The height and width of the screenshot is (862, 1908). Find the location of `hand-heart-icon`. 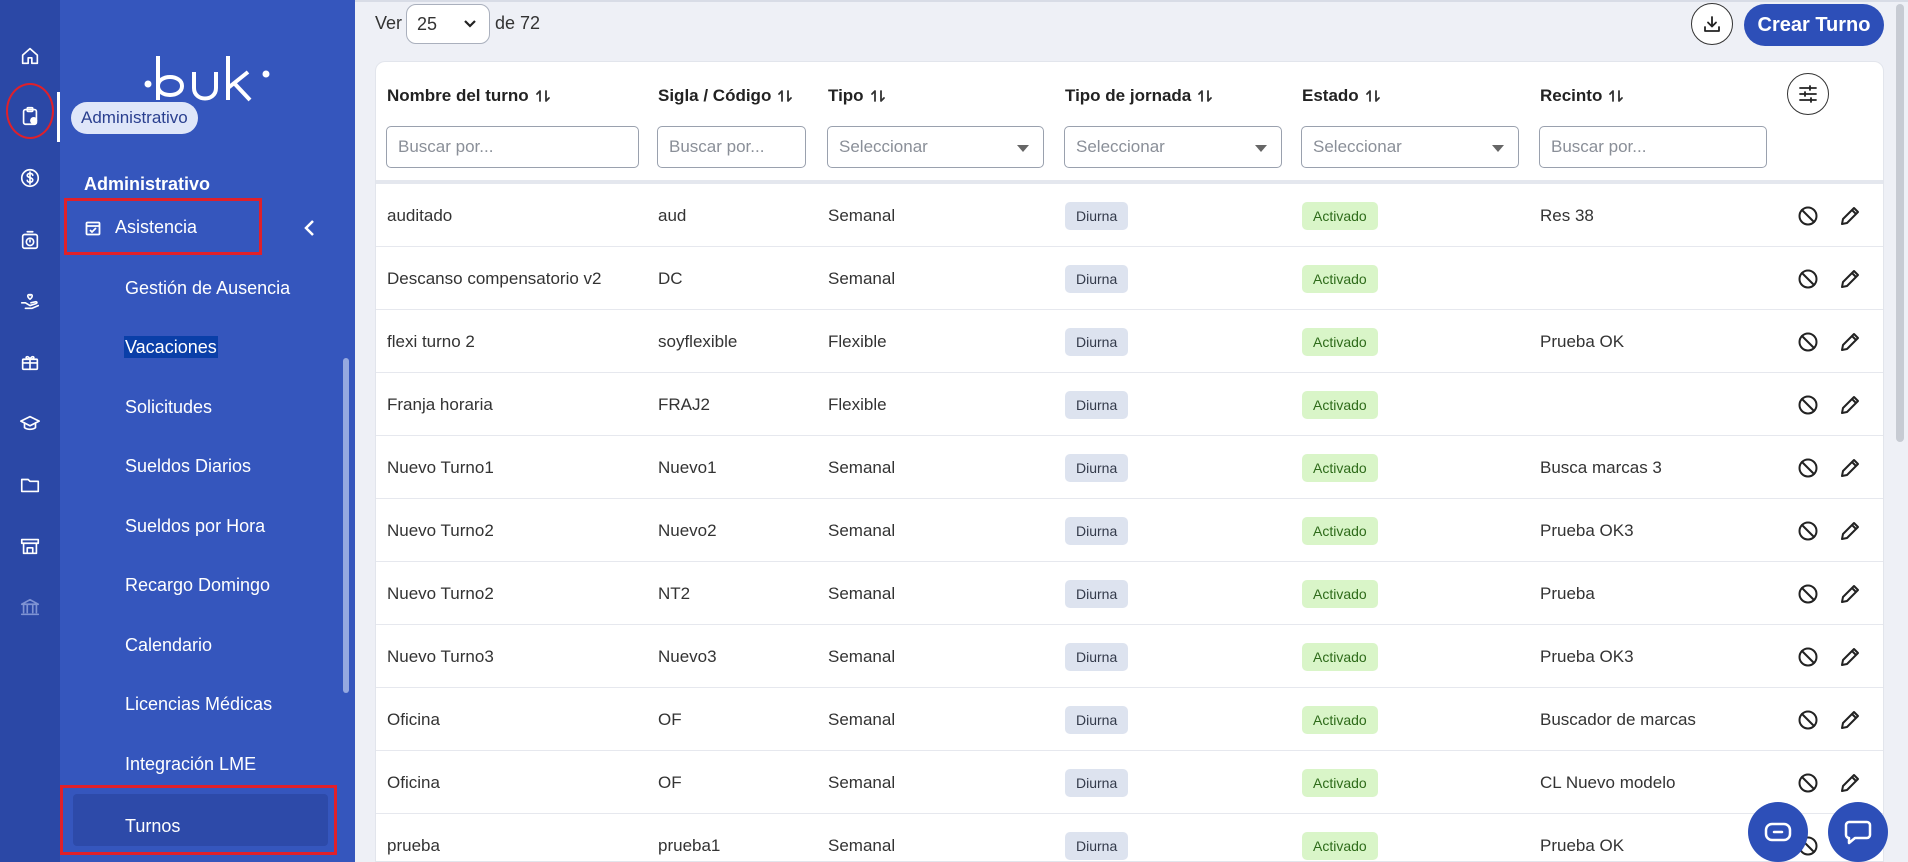

hand-heart-icon is located at coordinates (30, 301).